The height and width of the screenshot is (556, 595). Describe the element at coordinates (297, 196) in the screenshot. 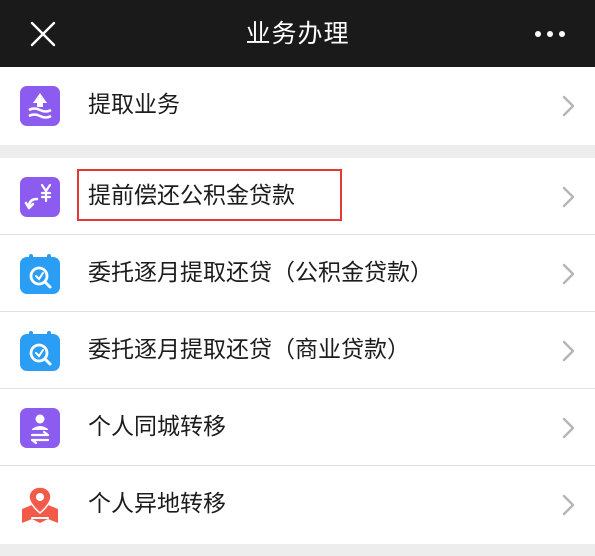

I see `menu-item-early-repay: 提前偿还公积金贷款` at that location.